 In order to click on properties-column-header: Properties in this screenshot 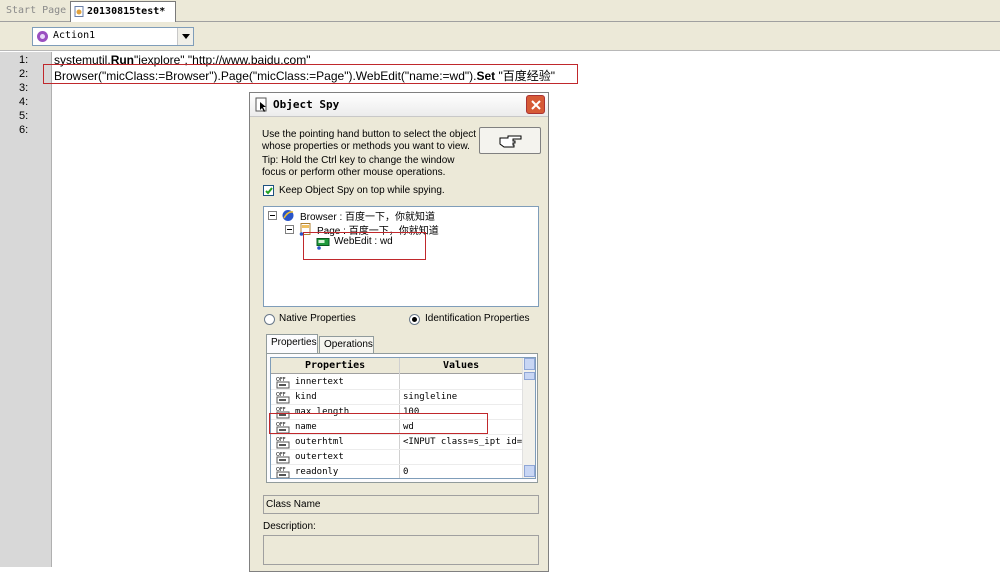, I will do `click(335, 365)`.